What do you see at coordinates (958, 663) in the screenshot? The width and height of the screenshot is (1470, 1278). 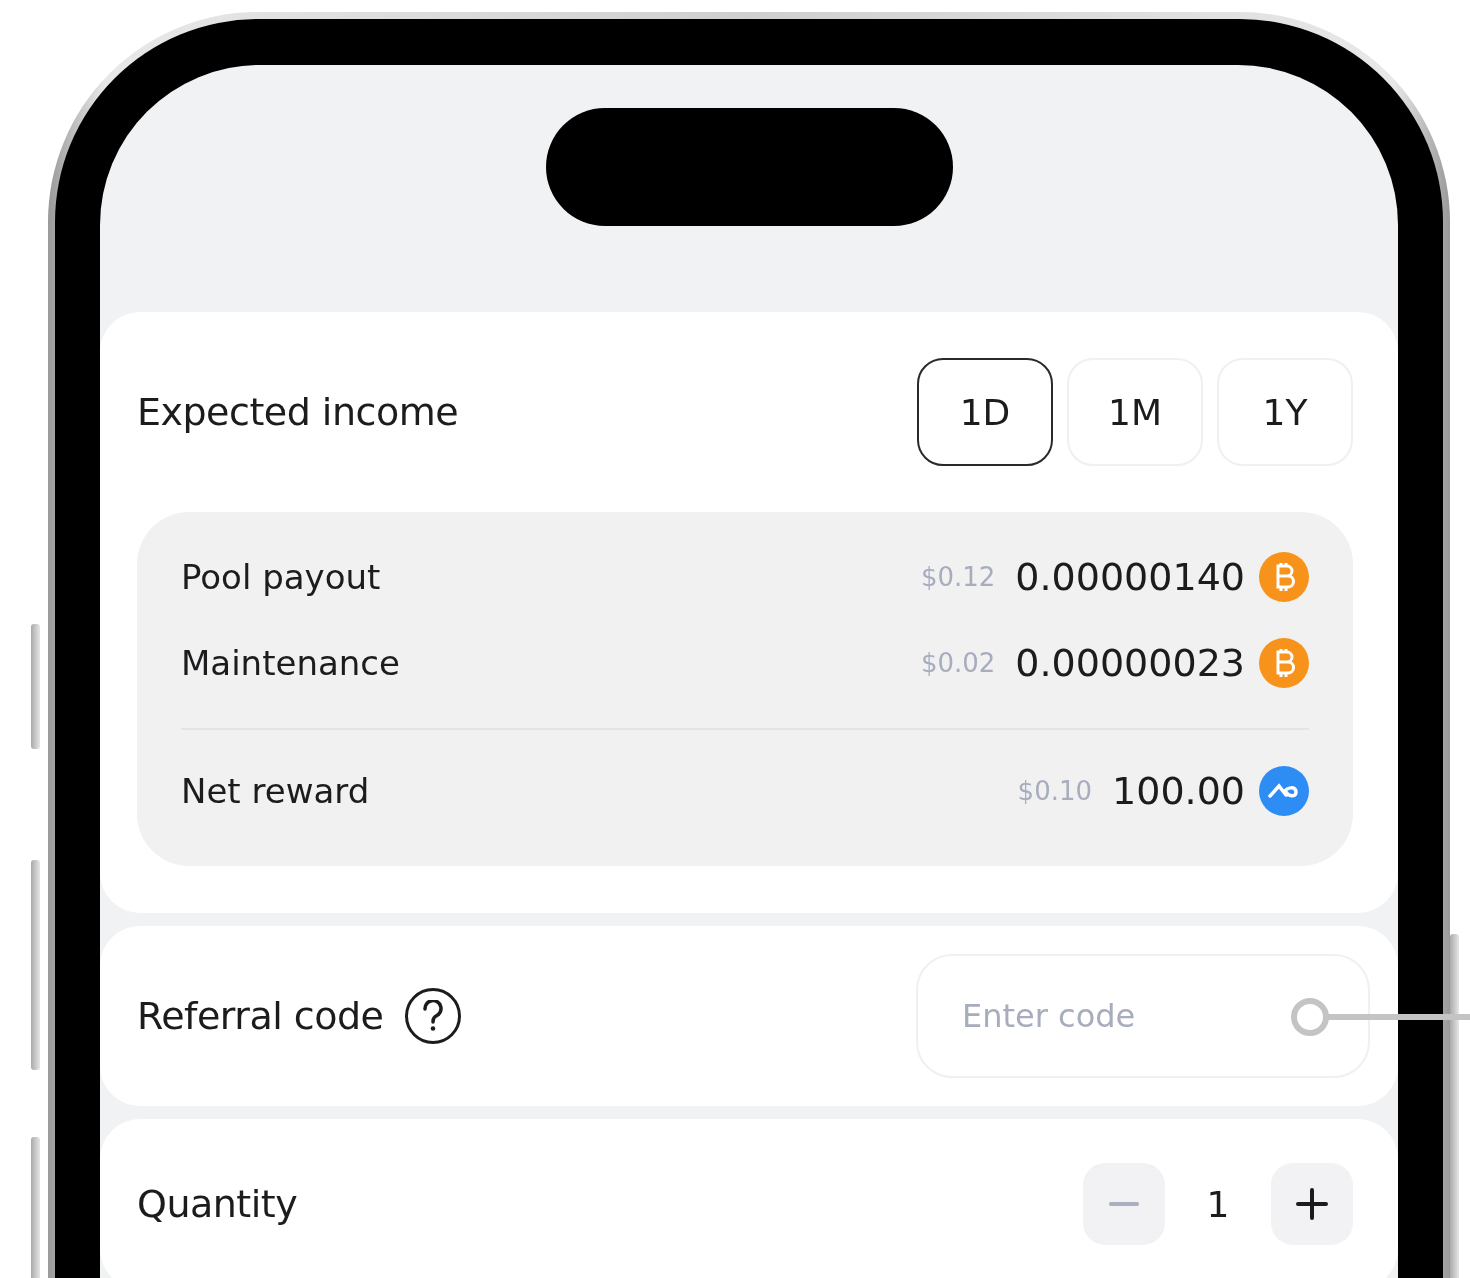 I see `fiat-value: $0.02` at bounding box center [958, 663].